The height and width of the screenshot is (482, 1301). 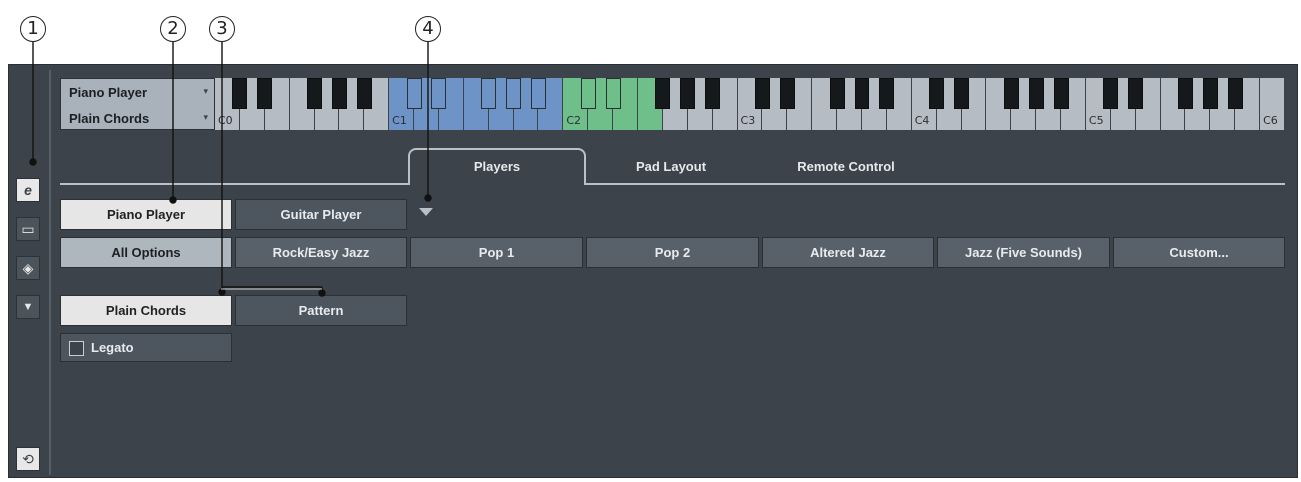 What do you see at coordinates (28, 459) in the screenshot?
I see `reset-icon: ⟲` at bounding box center [28, 459].